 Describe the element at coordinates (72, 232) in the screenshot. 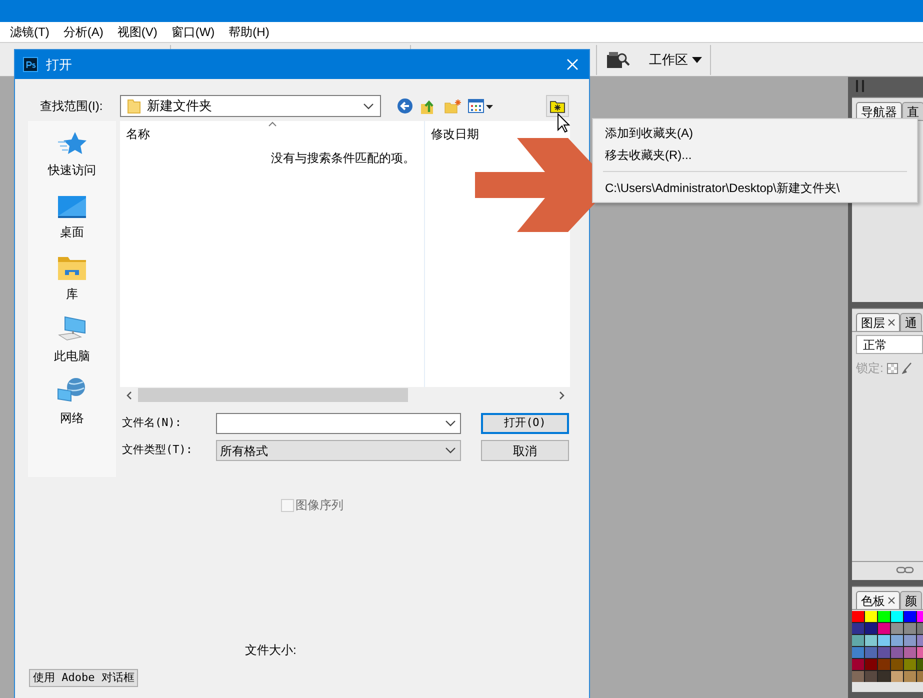

I see `place-item: 桌面` at that location.